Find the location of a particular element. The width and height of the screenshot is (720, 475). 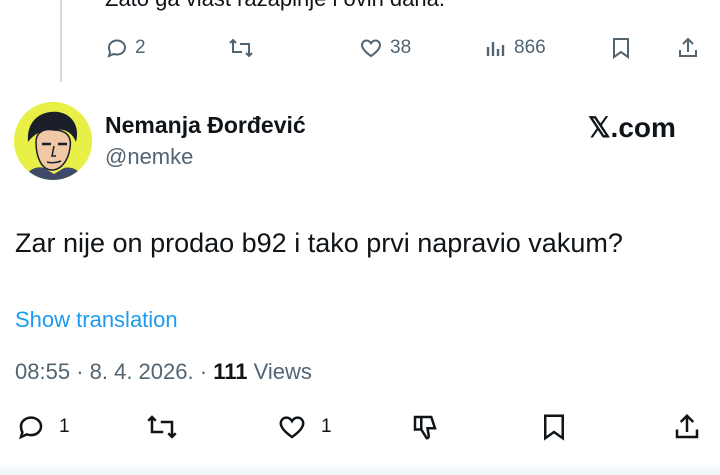

parent-reply-count: 2 is located at coordinates (140, 47).